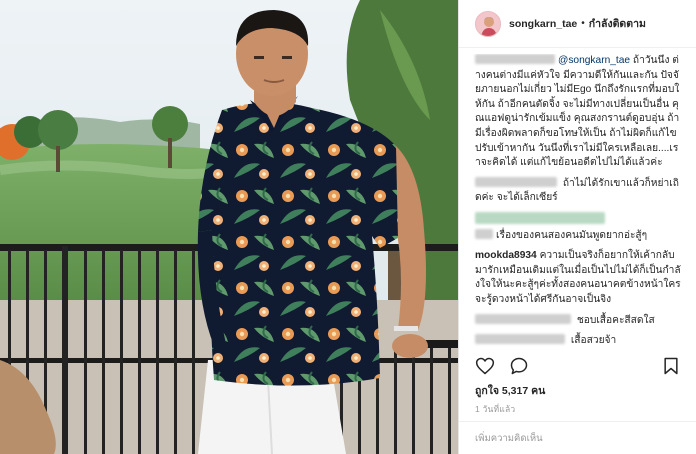 This screenshot has width=696, height=454. What do you see at coordinates (617, 23) in the screenshot?
I see `following-button: กำลังติดตาม` at bounding box center [617, 23].